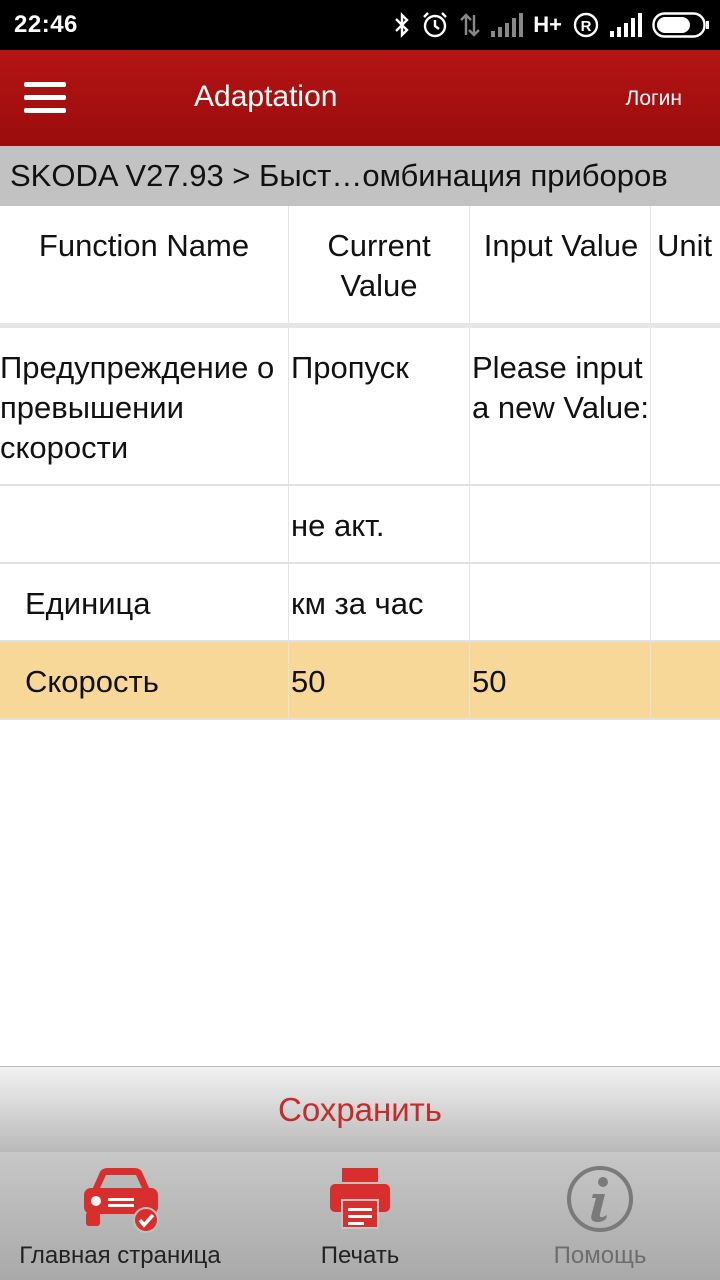 The width and height of the screenshot is (720, 1280). I want to click on save-button: Сохранить, so click(360, 1109).